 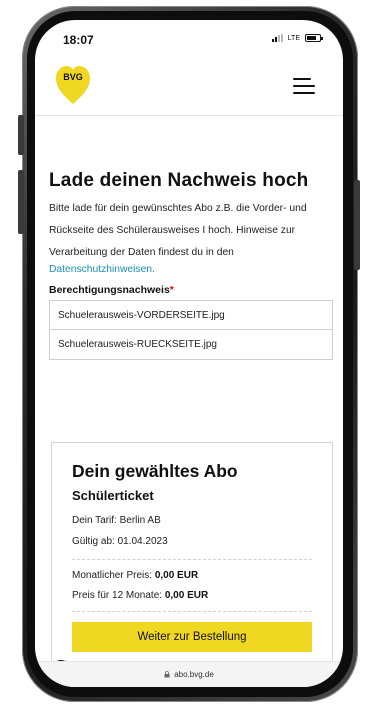 What do you see at coordinates (171, 290) in the screenshot?
I see `required-mark: *` at bounding box center [171, 290].